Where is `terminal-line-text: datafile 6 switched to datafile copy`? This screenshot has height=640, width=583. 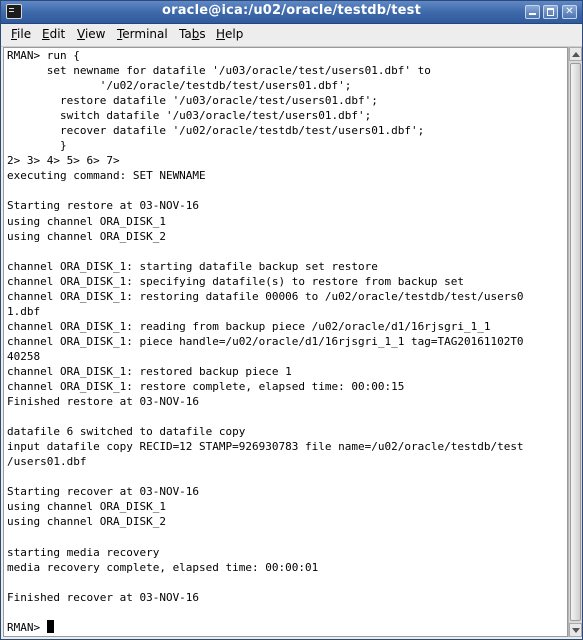 terminal-line-text: datafile 6 switched to datafile copy is located at coordinates (126, 432).